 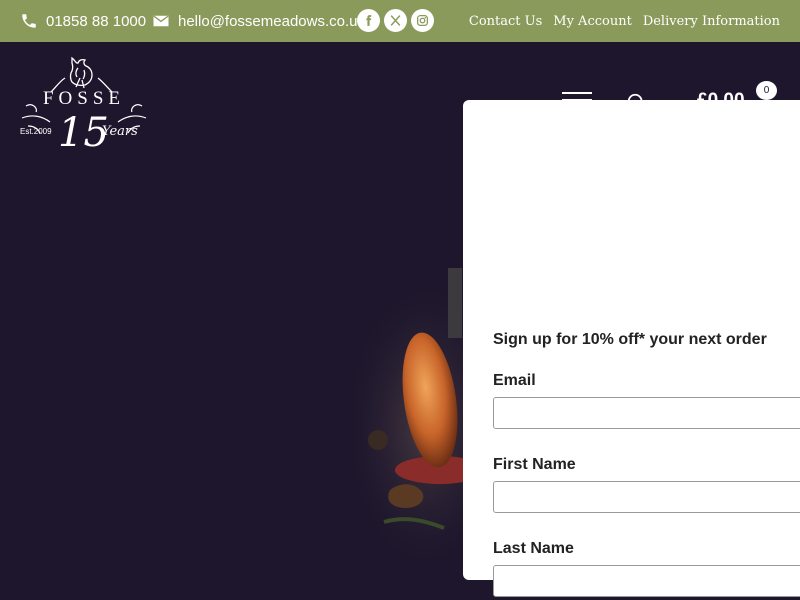 I want to click on email-field, so click(x=646, y=413).